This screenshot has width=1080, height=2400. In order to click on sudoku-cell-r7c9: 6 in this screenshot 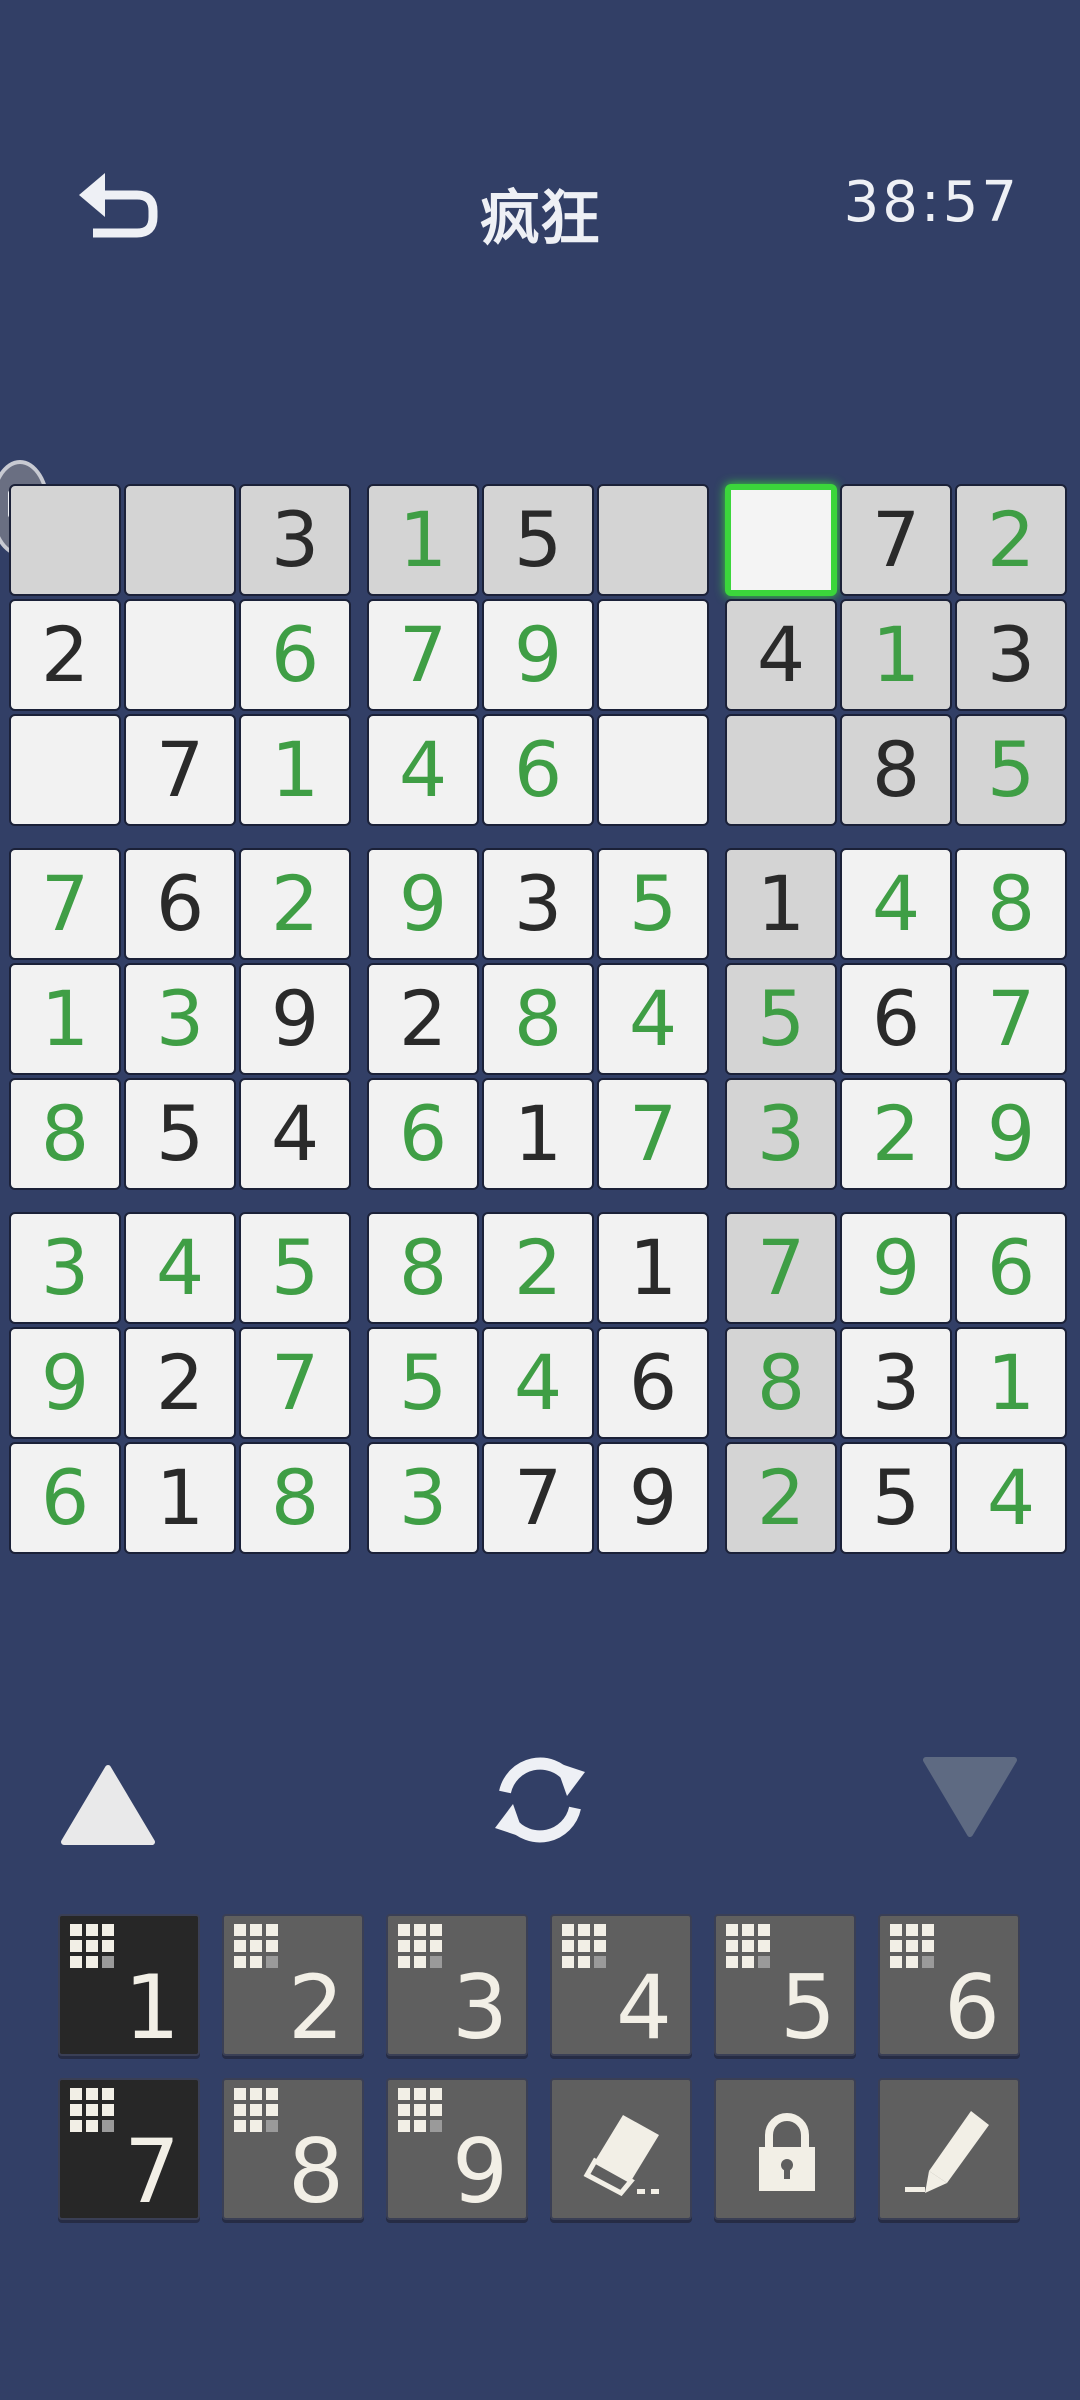, I will do `click(1011, 1268)`.